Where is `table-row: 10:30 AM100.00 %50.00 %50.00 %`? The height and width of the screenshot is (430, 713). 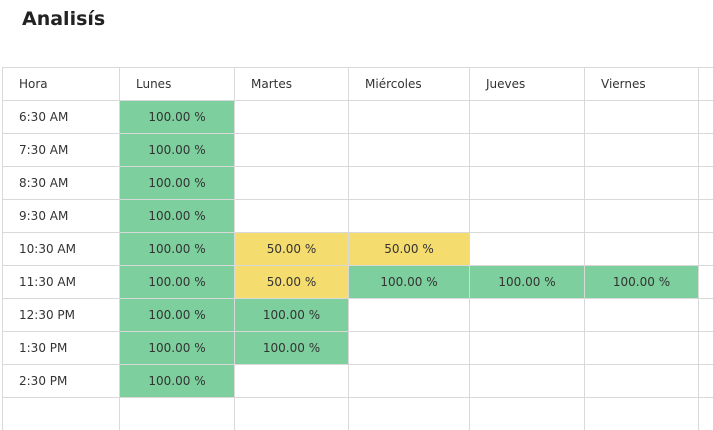
table-row: 10:30 AM100.00 %50.00 %50.00 % is located at coordinates (358, 249).